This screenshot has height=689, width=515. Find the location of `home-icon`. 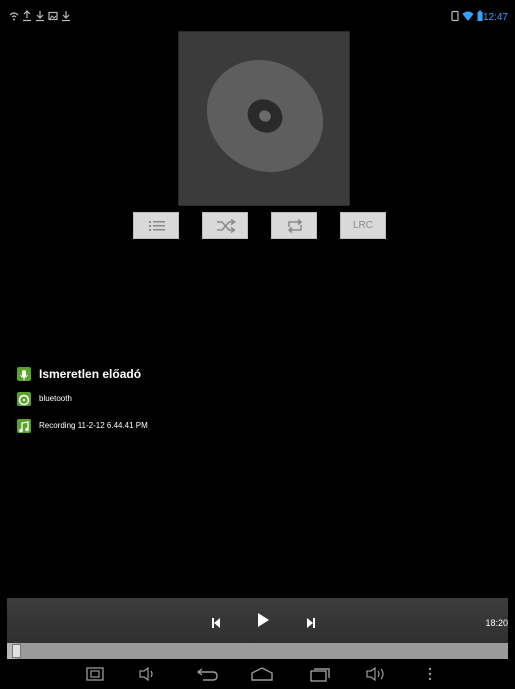

home-icon is located at coordinates (262, 674).